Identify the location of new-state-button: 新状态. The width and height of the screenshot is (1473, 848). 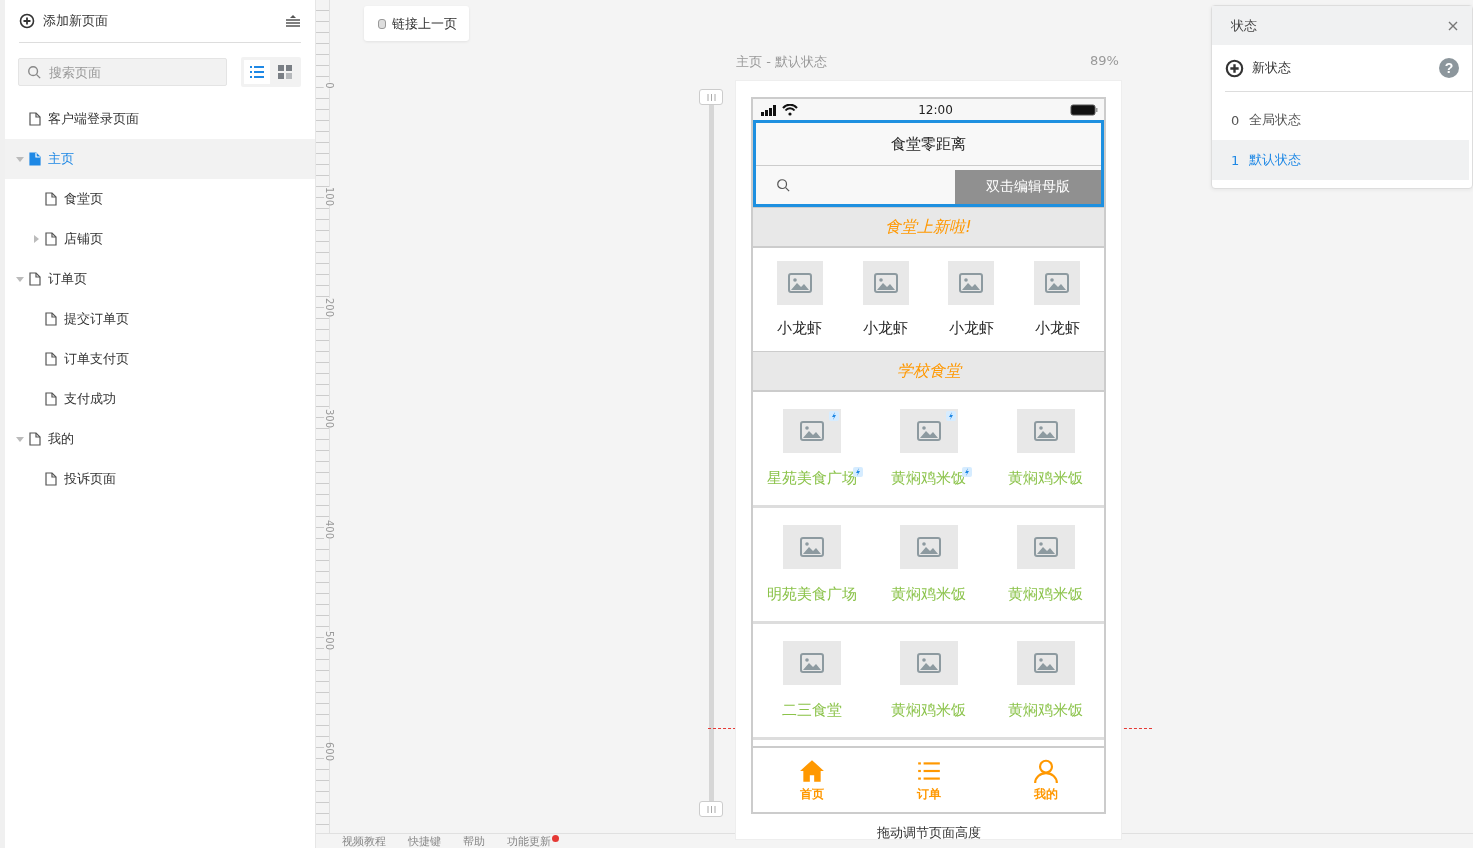
(1258, 68).